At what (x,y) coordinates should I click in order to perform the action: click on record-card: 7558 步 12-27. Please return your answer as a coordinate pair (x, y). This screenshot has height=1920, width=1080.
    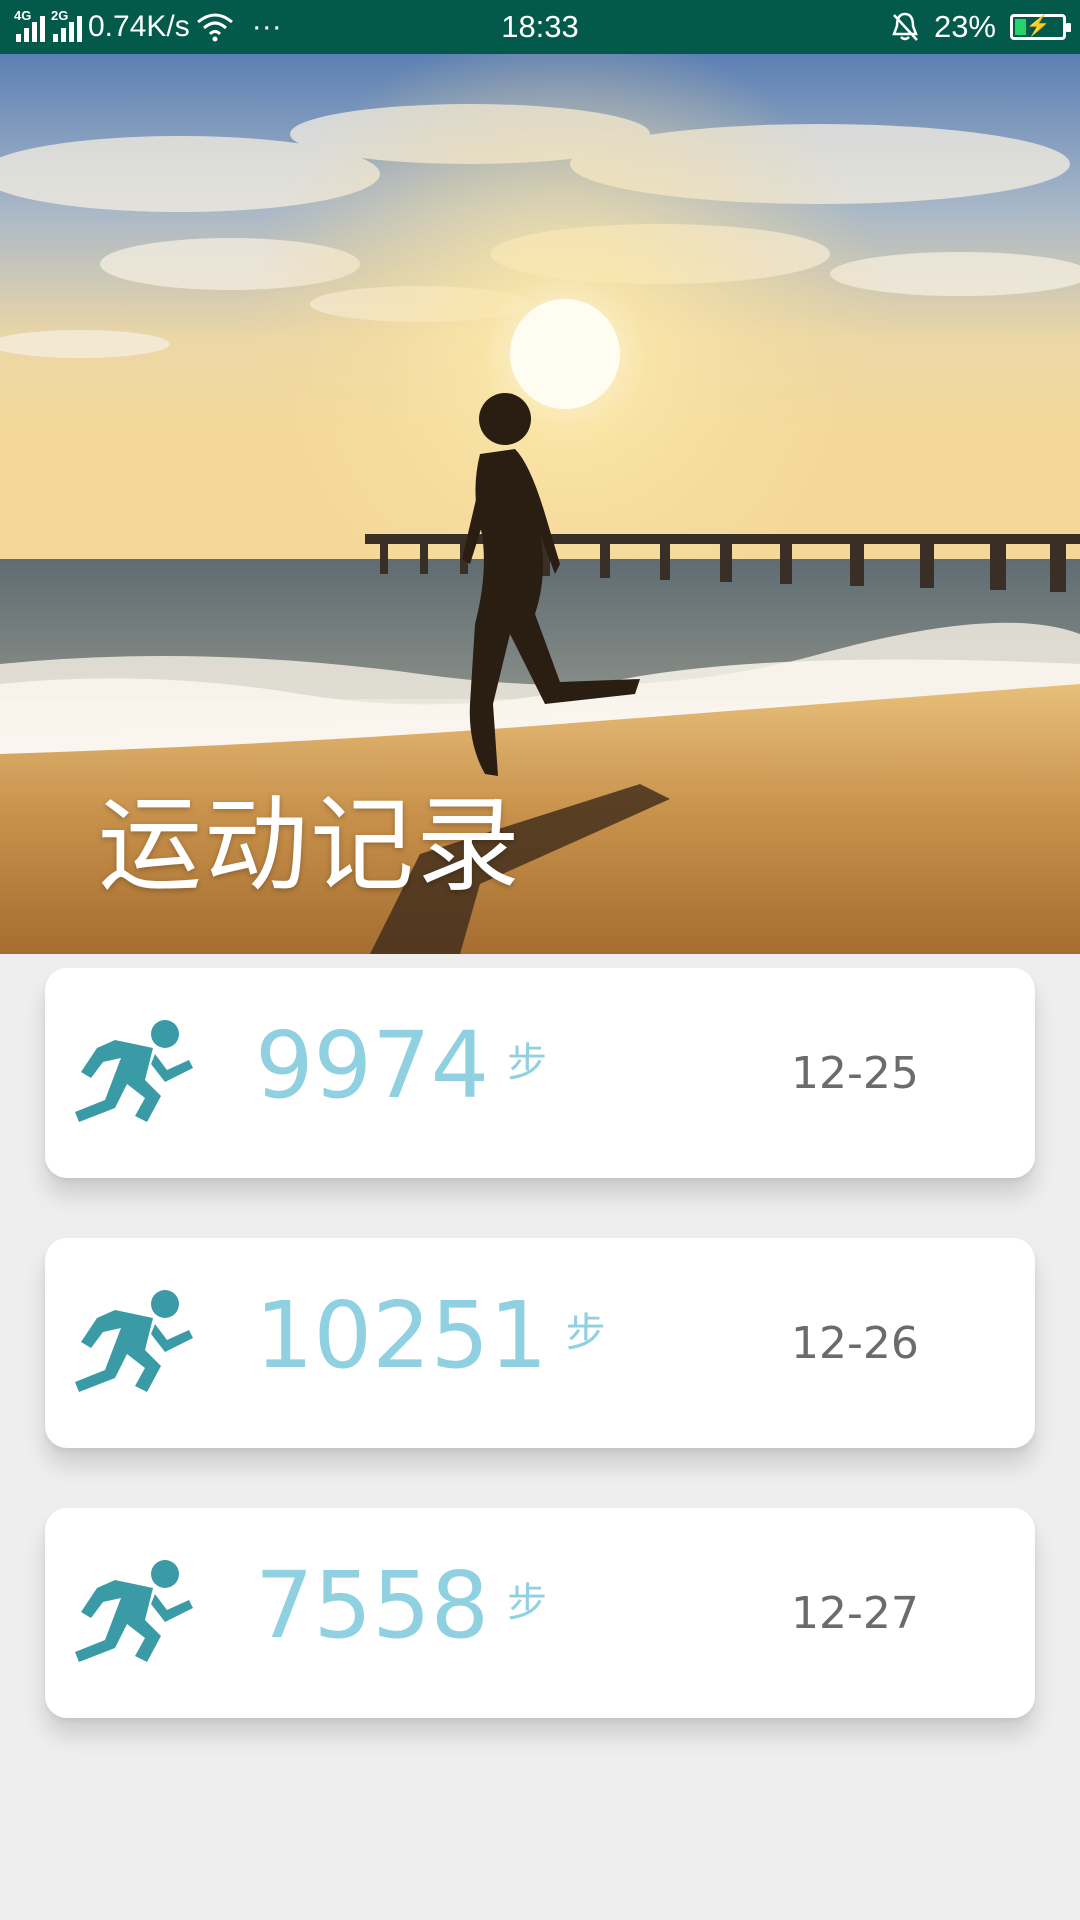
    Looking at the image, I should click on (540, 1613).